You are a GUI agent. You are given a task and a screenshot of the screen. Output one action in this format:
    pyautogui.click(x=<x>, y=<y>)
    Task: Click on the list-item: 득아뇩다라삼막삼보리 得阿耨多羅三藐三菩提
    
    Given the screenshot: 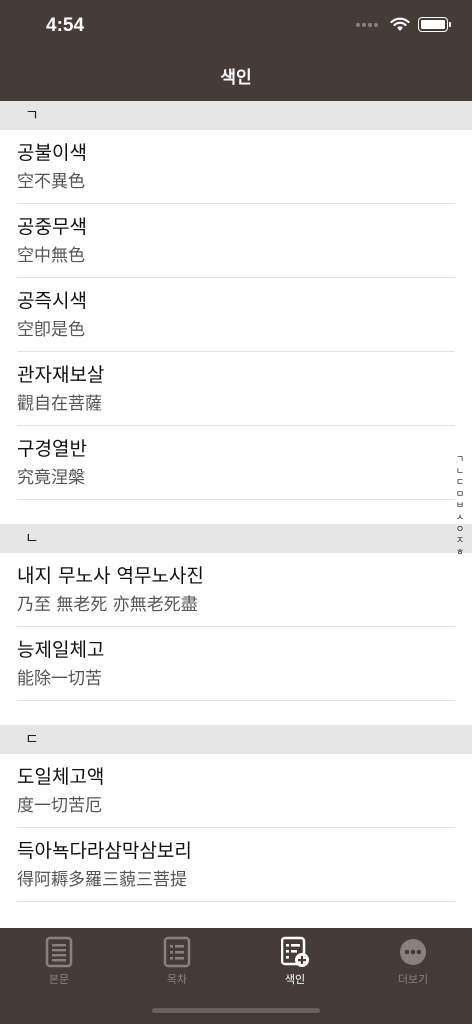 What is the action you would take?
    pyautogui.click(x=236, y=865)
    